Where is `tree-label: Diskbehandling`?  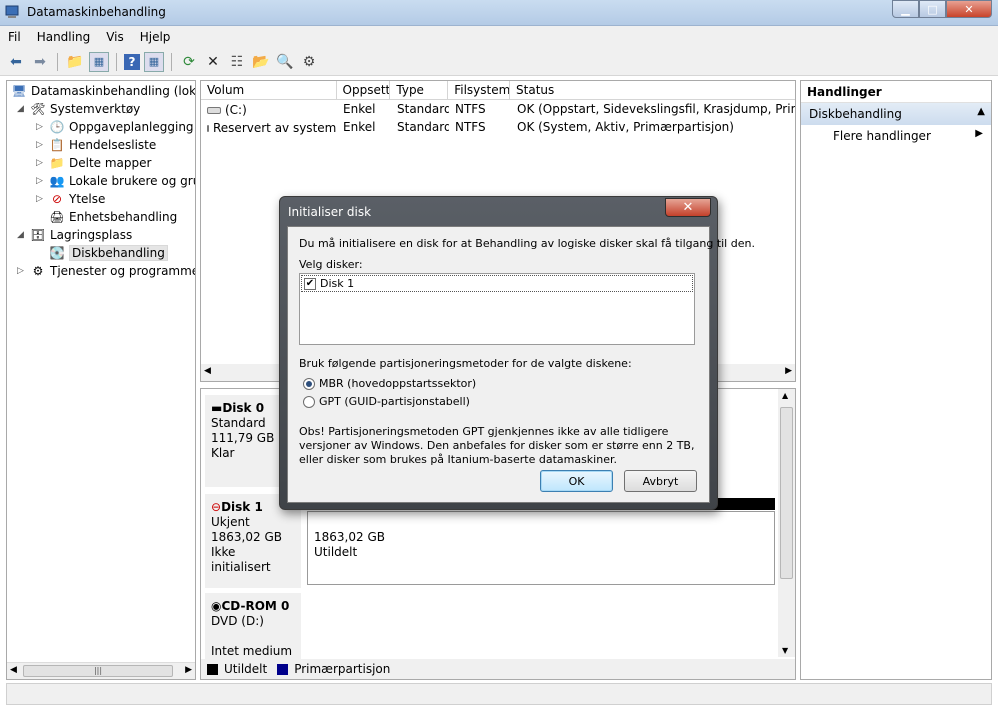 tree-label: Diskbehandling is located at coordinates (118, 253).